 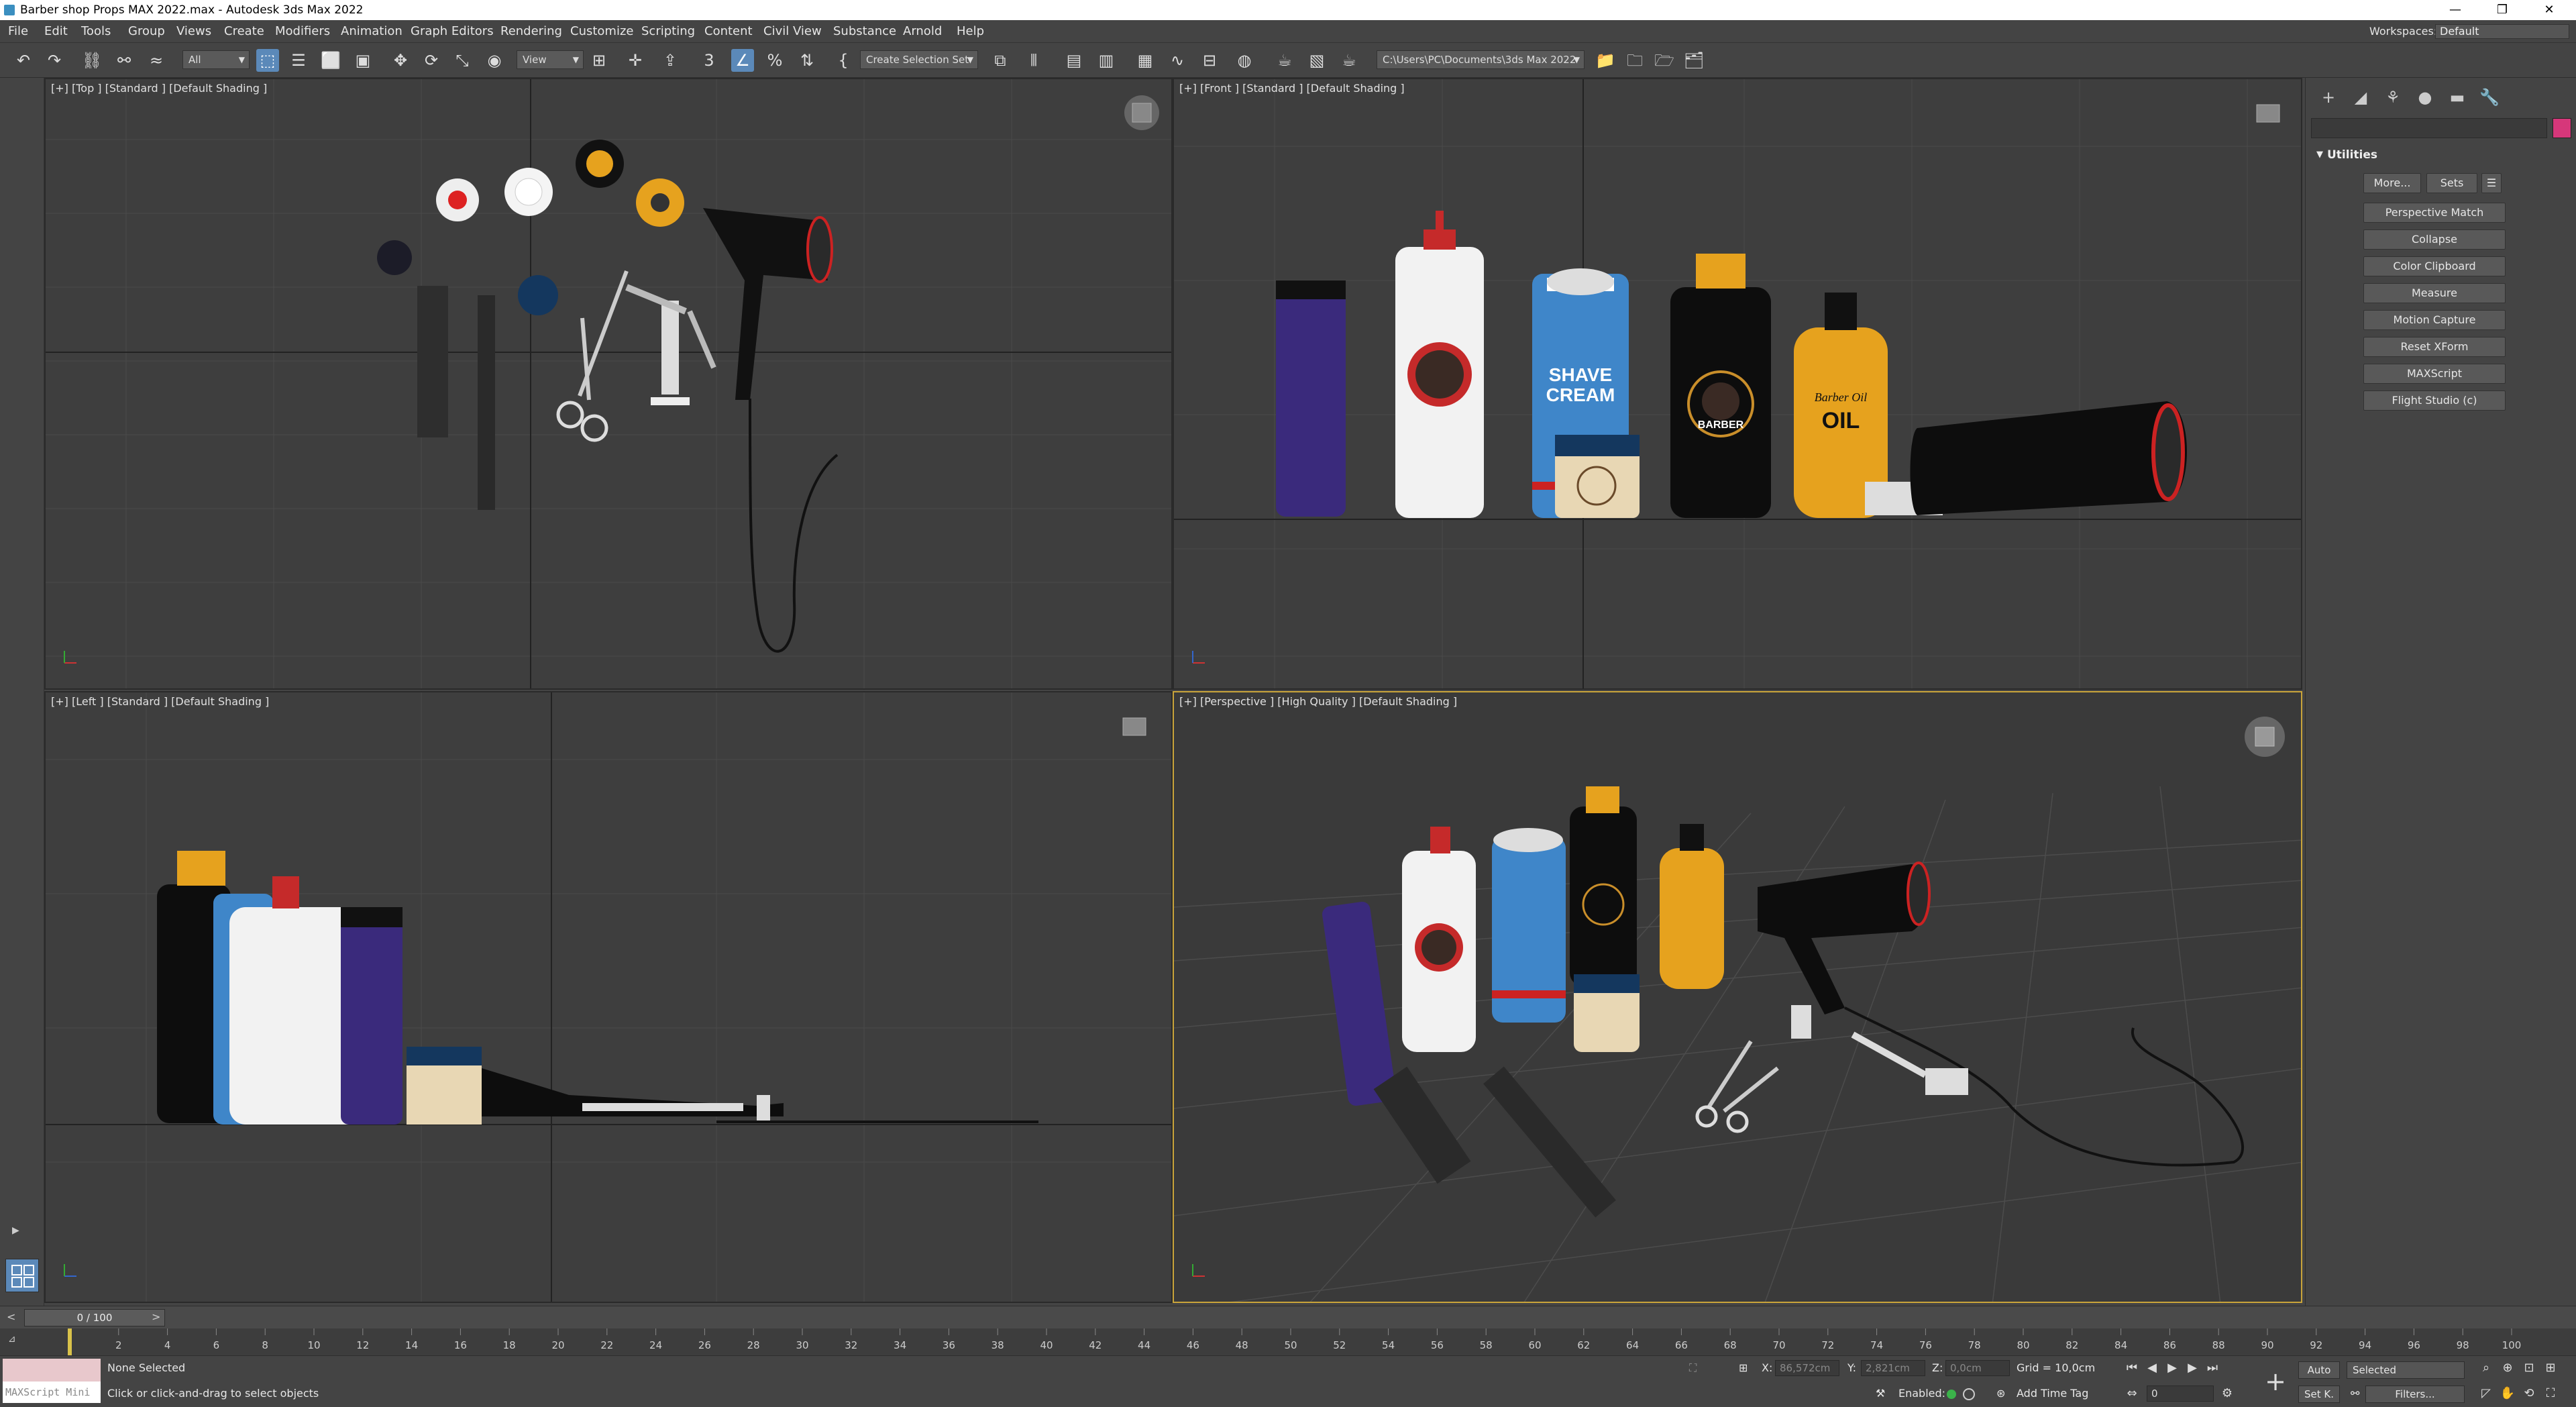 What do you see at coordinates (2434, 213) in the screenshot?
I see `utility-perspective-match-button: Perspective Match` at bounding box center [2434, 213].